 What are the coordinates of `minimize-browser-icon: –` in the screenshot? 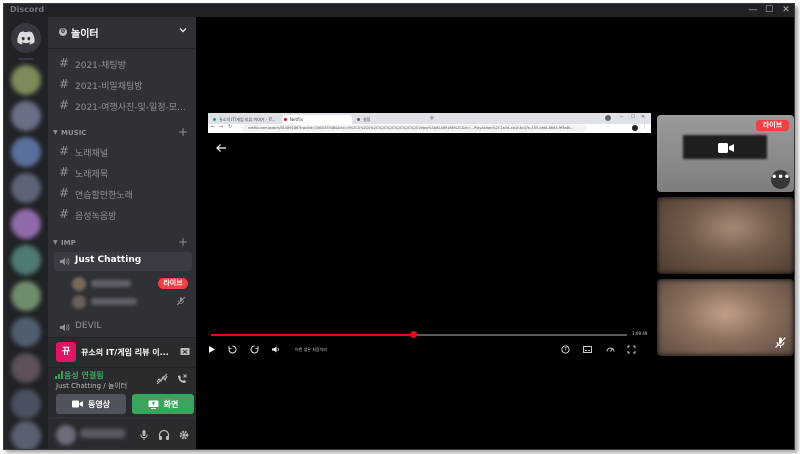 It's located at (621, 116).